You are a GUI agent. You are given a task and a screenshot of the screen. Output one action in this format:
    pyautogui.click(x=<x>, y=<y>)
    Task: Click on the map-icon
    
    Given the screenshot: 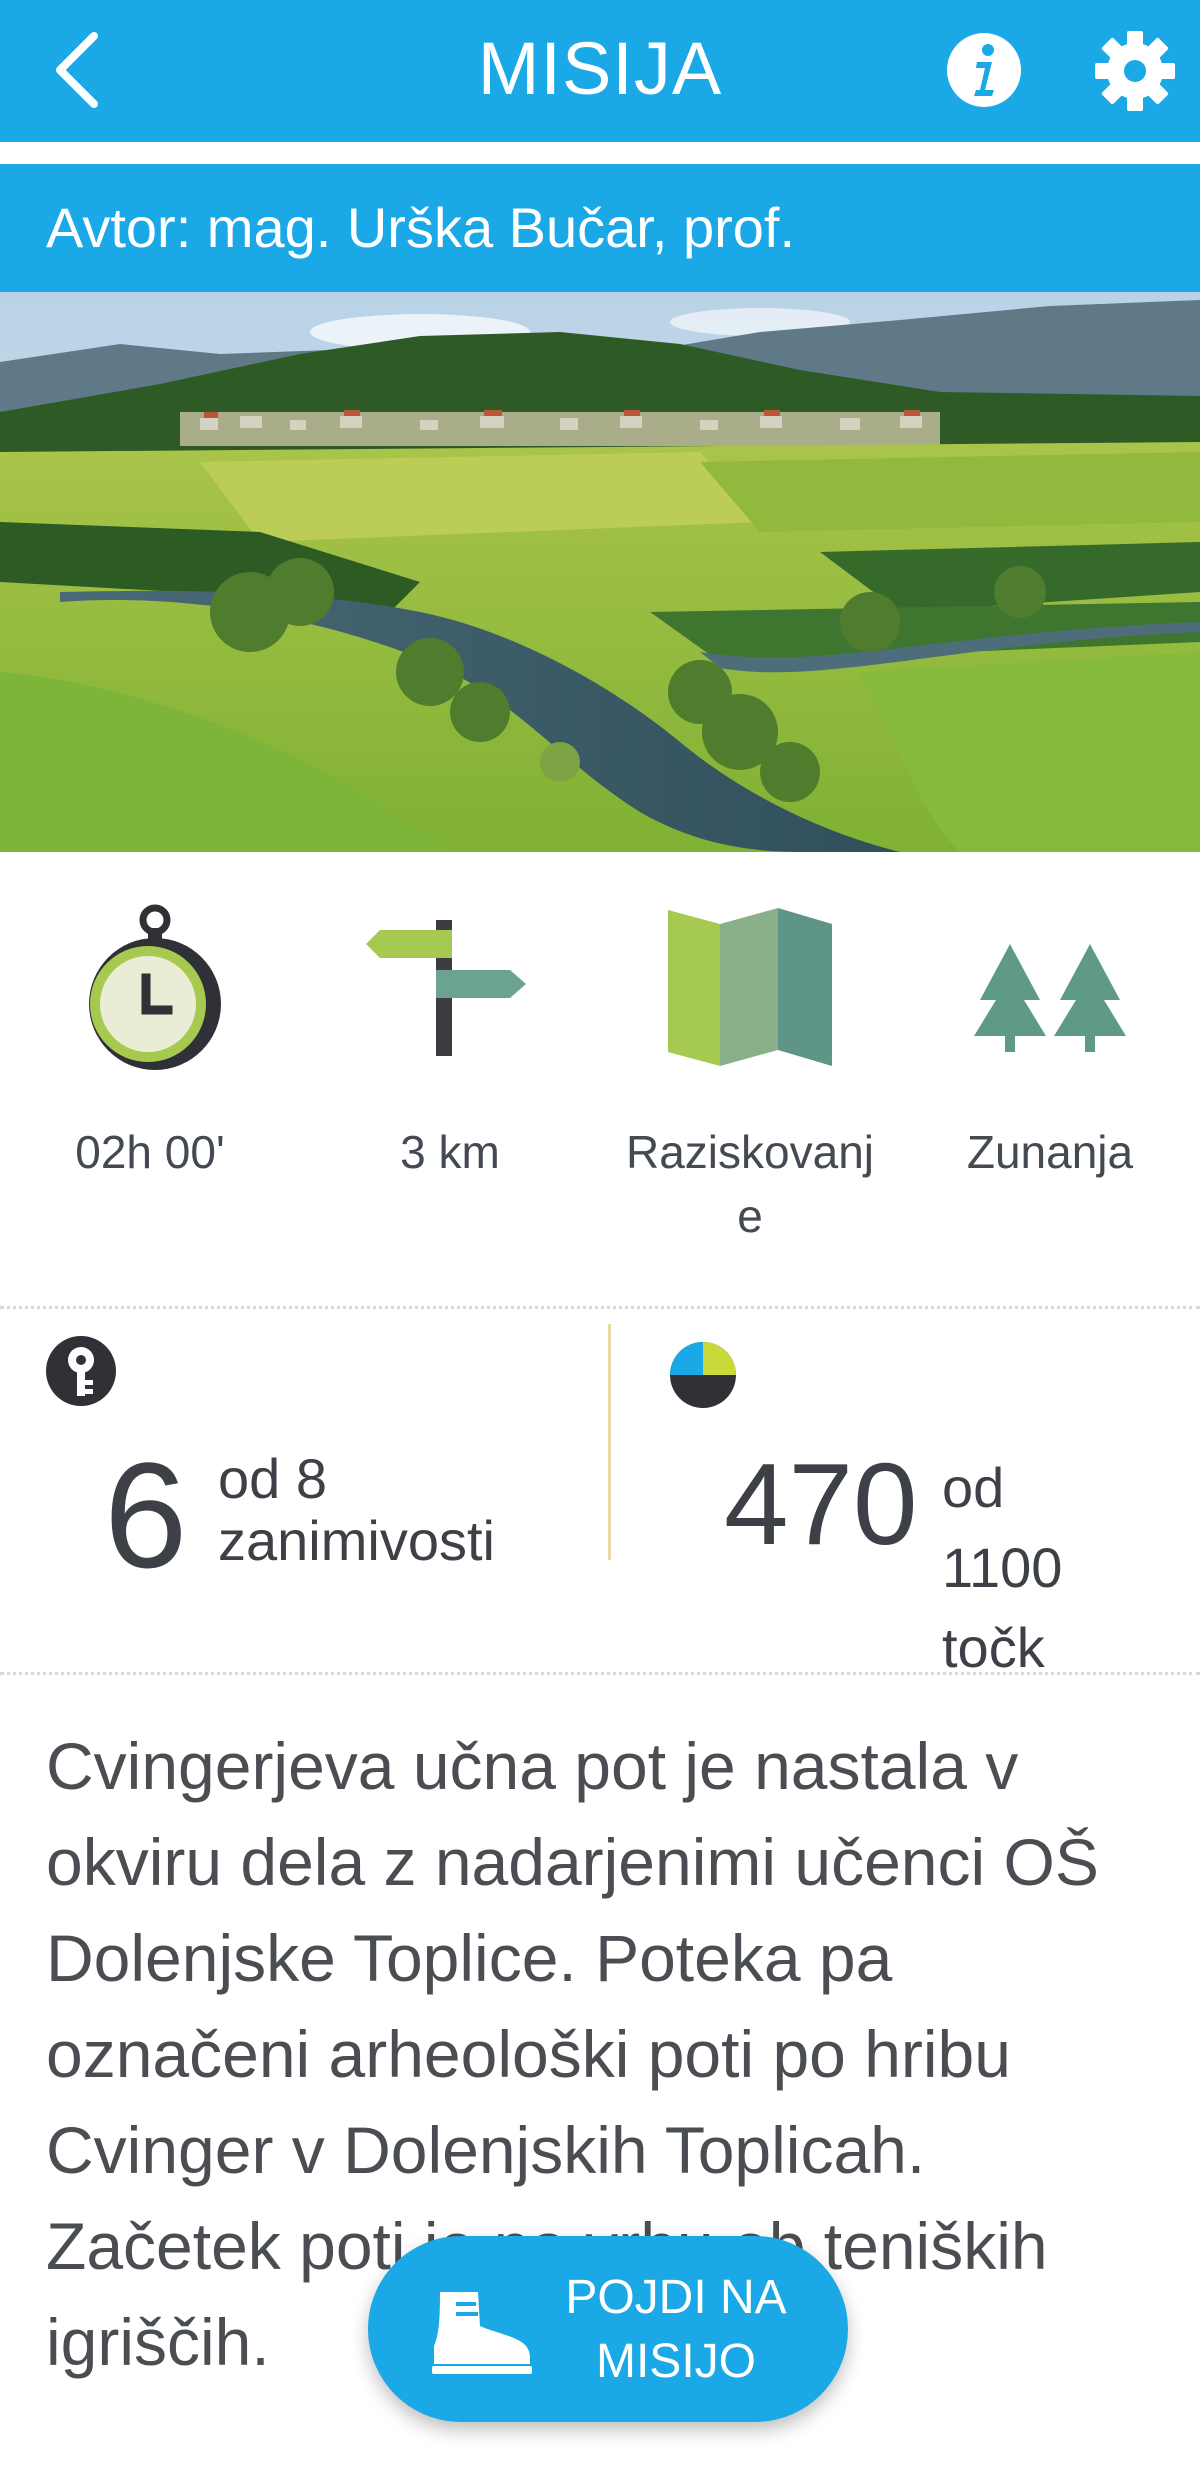 What is the action you would take?
    pyautogui.click(x=750, y=990)
    